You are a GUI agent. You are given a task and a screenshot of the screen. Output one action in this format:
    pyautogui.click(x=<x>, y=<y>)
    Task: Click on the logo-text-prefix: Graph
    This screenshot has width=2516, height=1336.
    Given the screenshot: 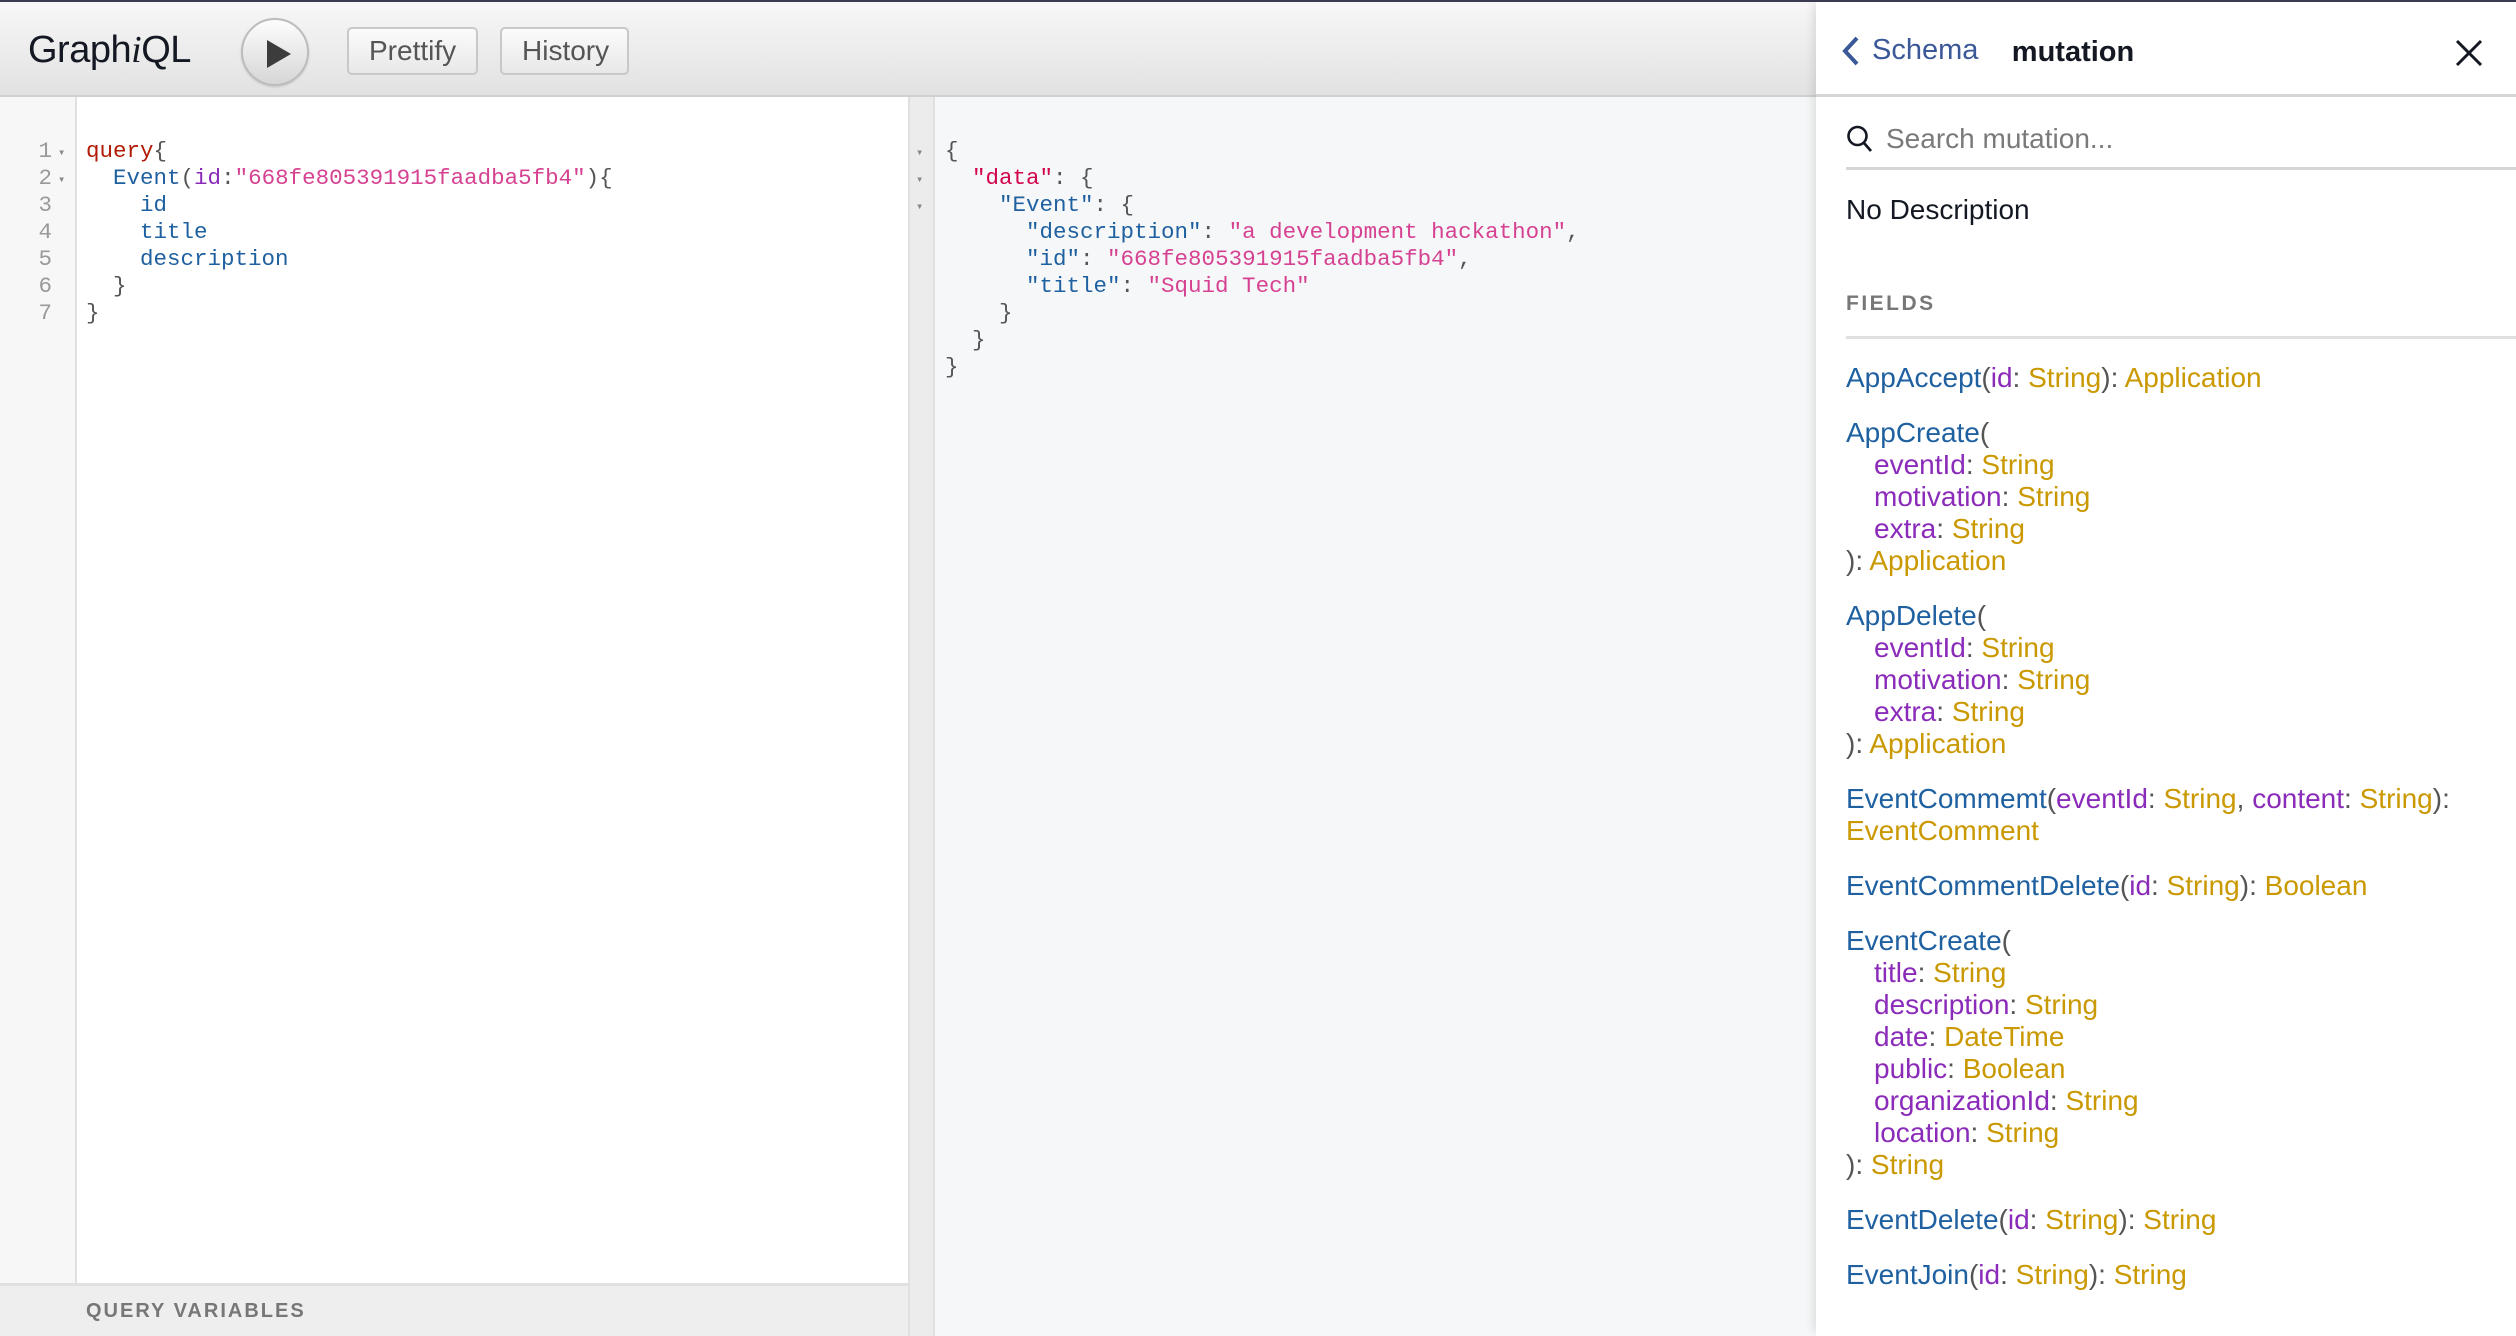 What is the action you would take?
    pyautogui.click(x=80, y=50)
    